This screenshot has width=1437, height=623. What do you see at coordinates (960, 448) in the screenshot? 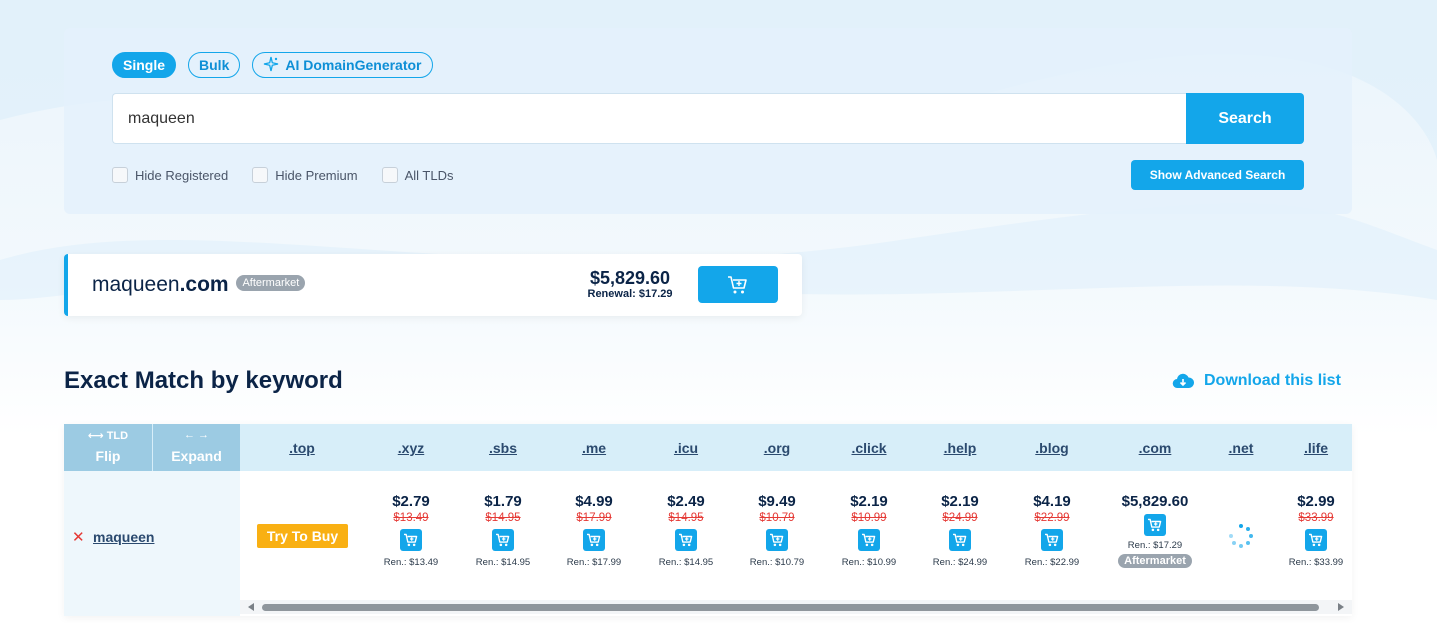
I see `tld-header: .help` at bounding box center [960, 448].